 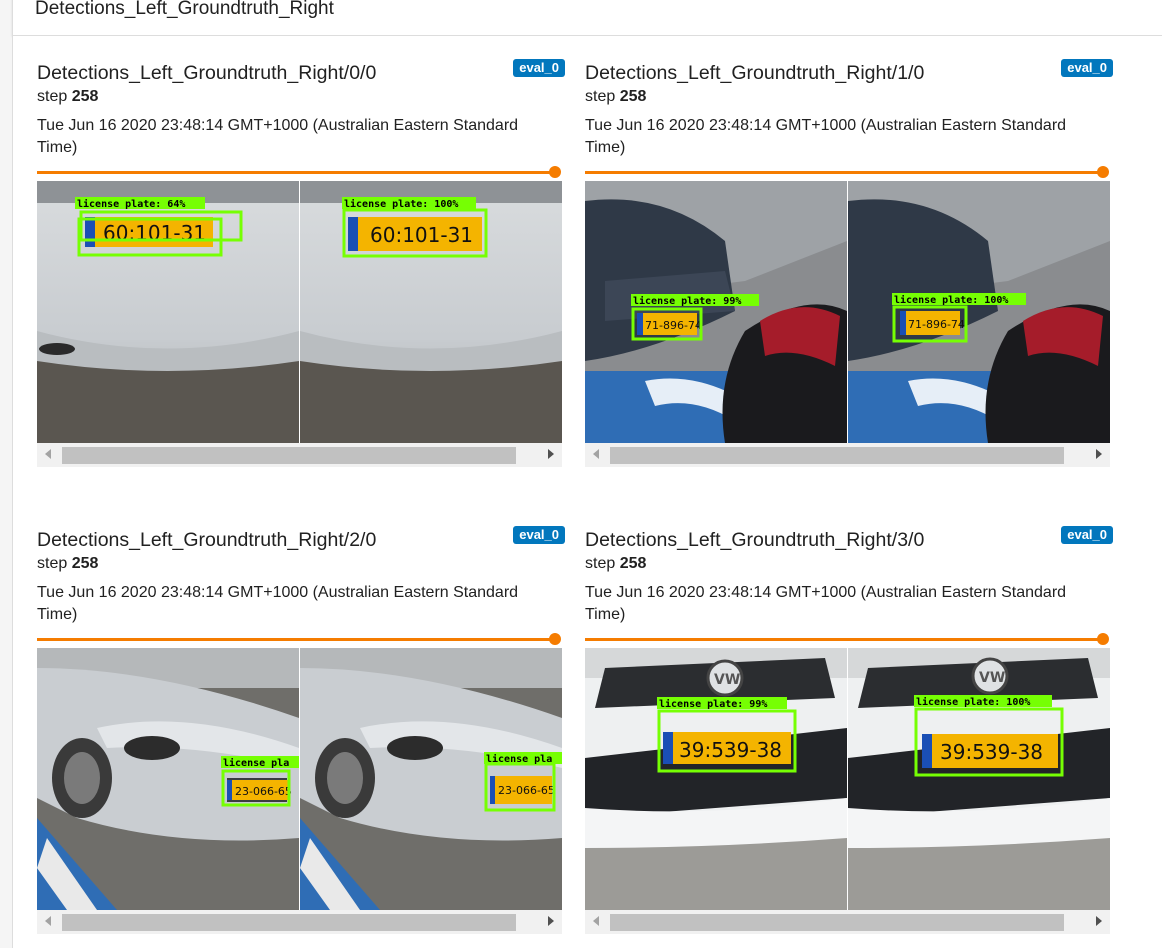 What do you see at coordinates (421, 235) in the screenshot?
I see `plate-text: 60:101-31` at bounding box center [421, 235].